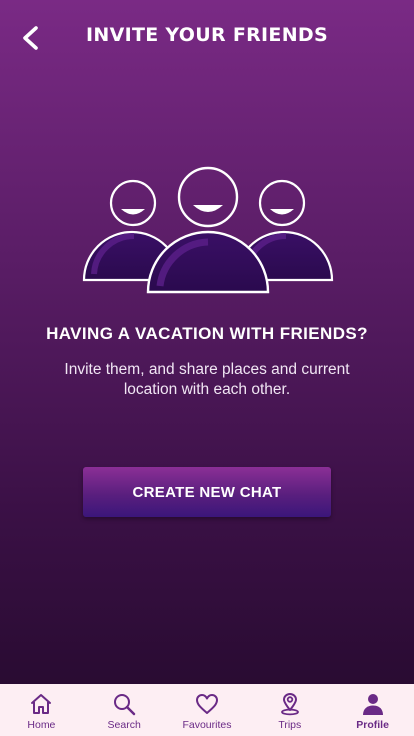 This screenshot has height=736, width=414. I want to click on header: INVITE YOUR FRIENDS, so click(207, 38).